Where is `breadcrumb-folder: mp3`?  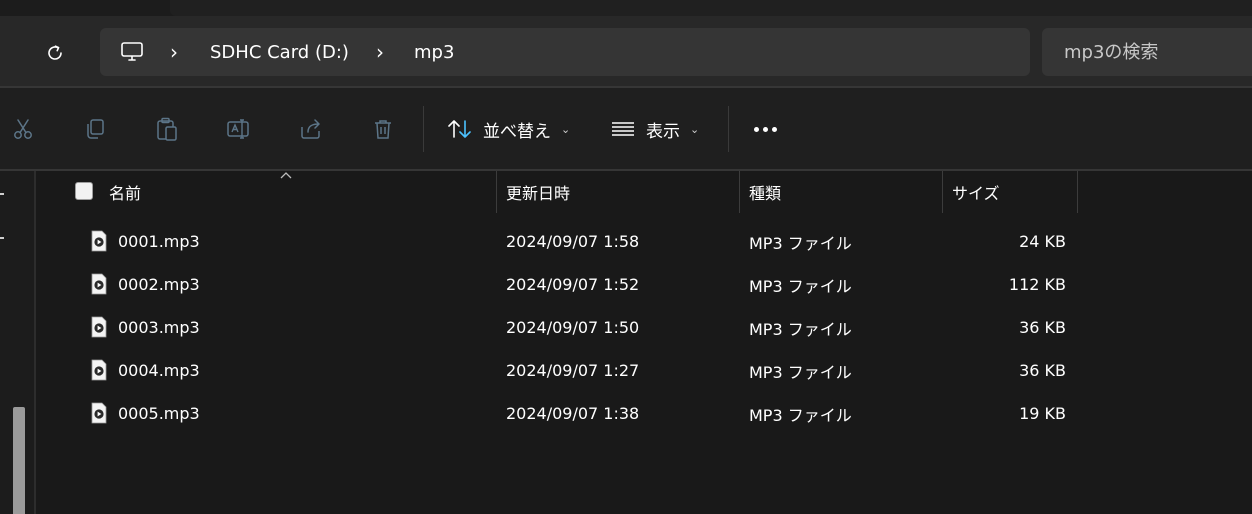
breadcrumb-folder: mp3 is located at coordinates (434, 52).